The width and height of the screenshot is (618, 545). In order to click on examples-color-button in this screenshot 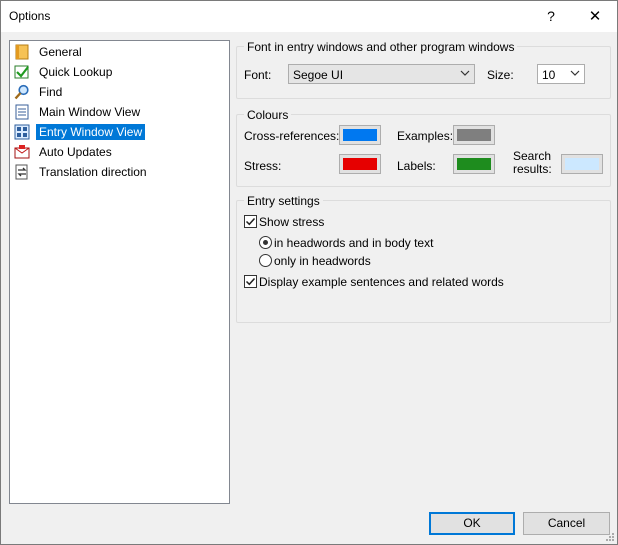, I will do `click(474, 135)`.